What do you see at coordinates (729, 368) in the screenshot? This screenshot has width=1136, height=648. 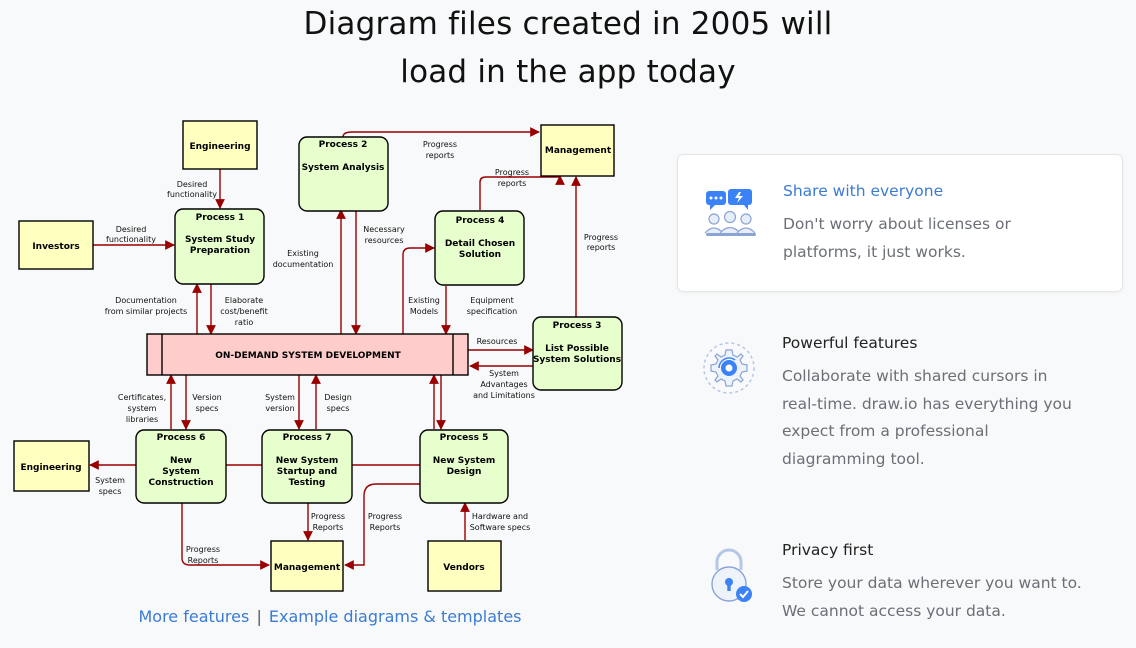 I see `gear-refresh-icon` at bounding box center [729, 368].